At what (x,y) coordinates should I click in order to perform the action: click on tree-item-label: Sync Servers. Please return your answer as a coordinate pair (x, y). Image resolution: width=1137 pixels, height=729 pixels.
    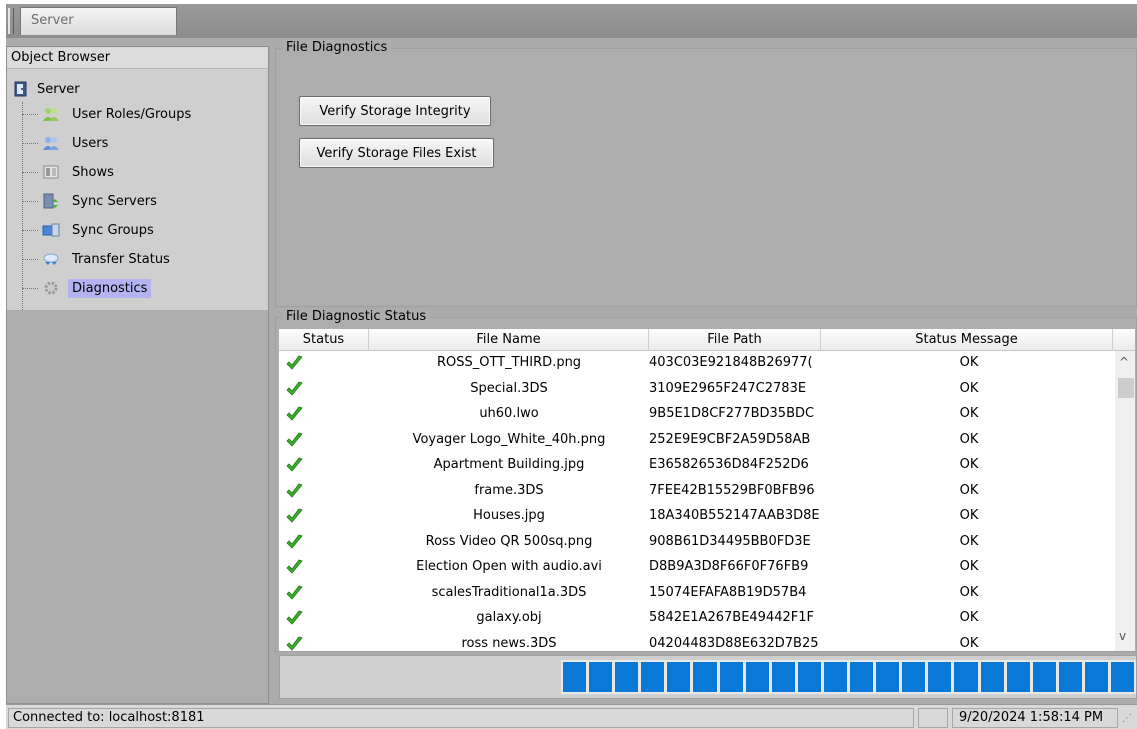
    Looking at the image, I should click on (114, 201).